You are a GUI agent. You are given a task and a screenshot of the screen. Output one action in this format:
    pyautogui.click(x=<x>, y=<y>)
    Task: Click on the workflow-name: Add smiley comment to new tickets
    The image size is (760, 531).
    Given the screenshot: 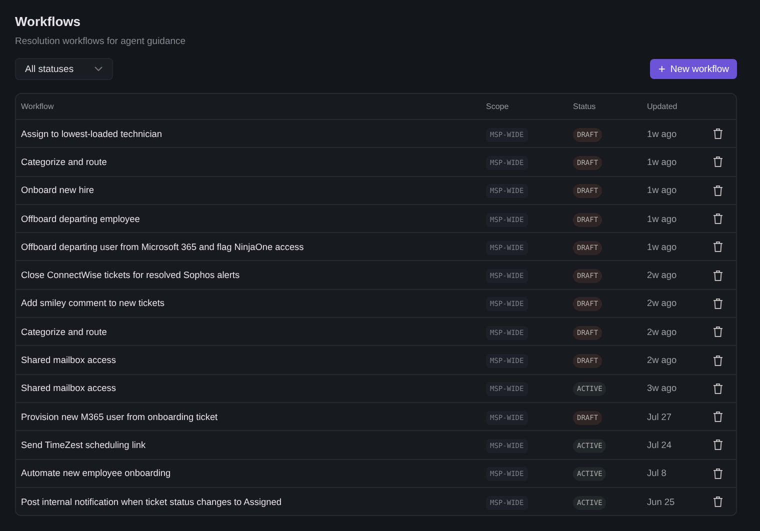 What is the action you would take?
    pyautogui.click(x=251, y=303)
    